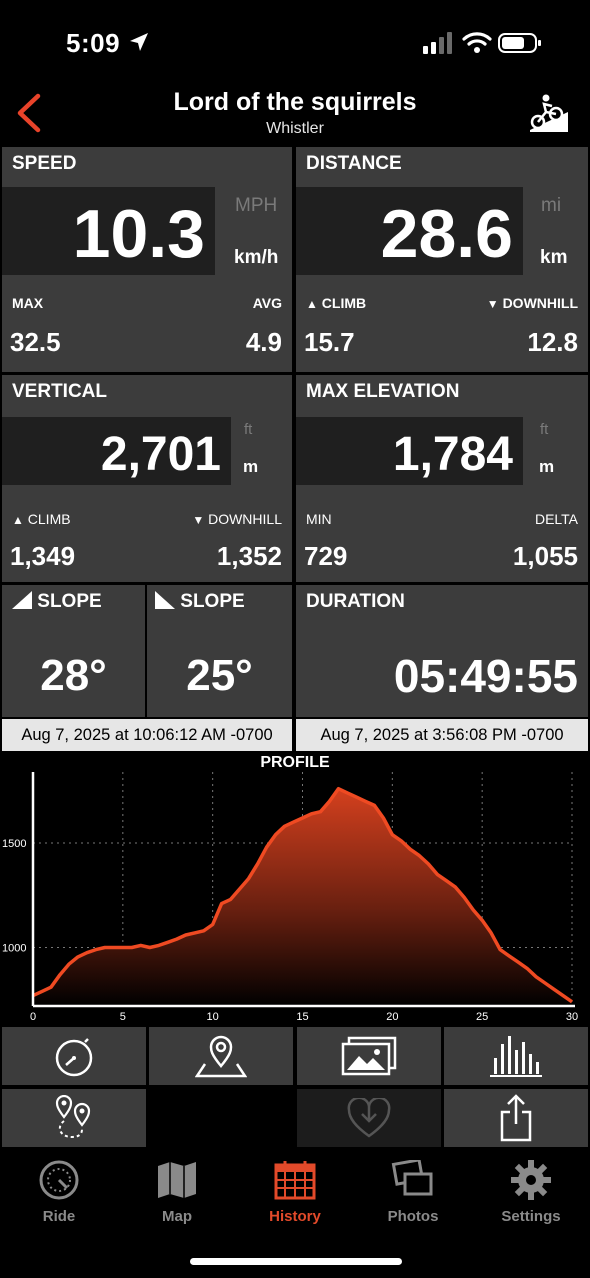 The width and height of the screenshot is (590, 1278). Describe the element at coordinates (219, 675) in the screenshot. I see `slope-down-value: 25°` at that location.